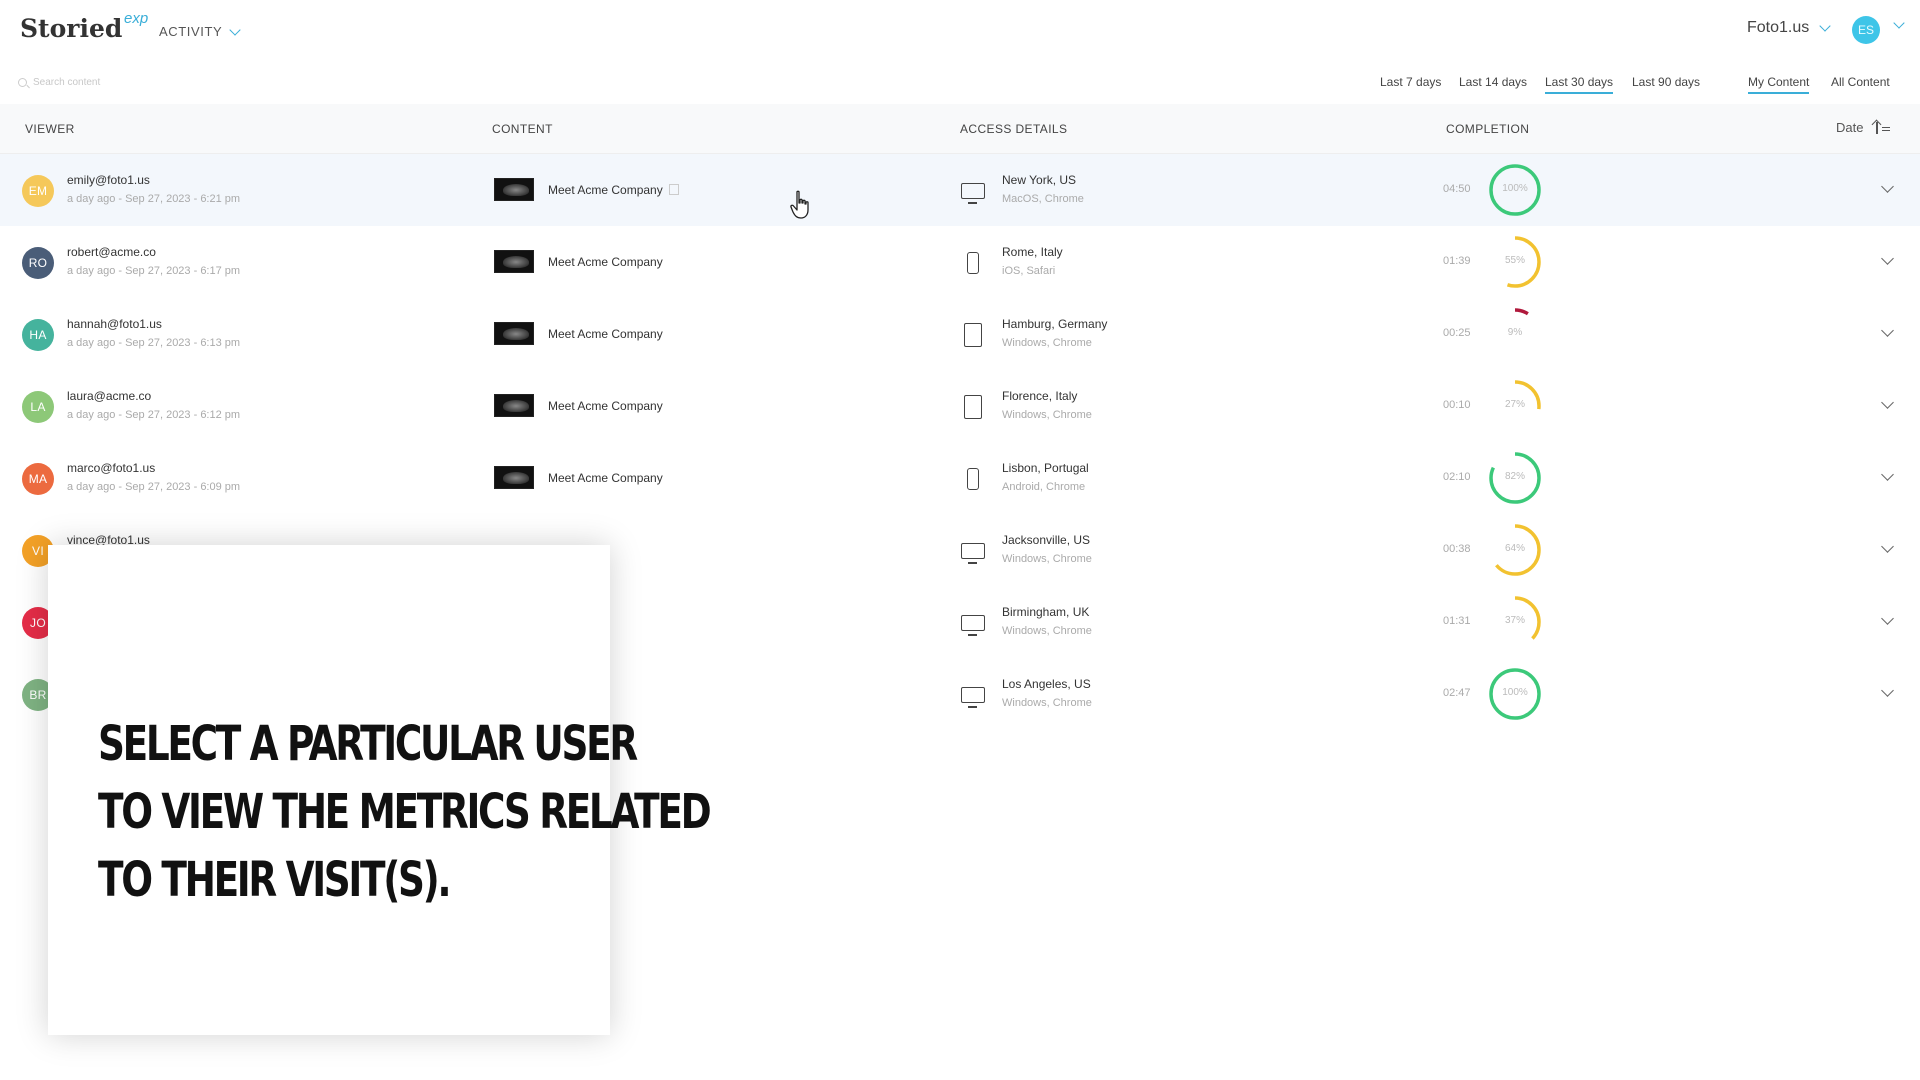 The image size is (1920, 1080). What do you see at coordinates (1040, 396) in the screenshot?
I see `access-location: Florence, Italy` at bounding box center [1040, 396].